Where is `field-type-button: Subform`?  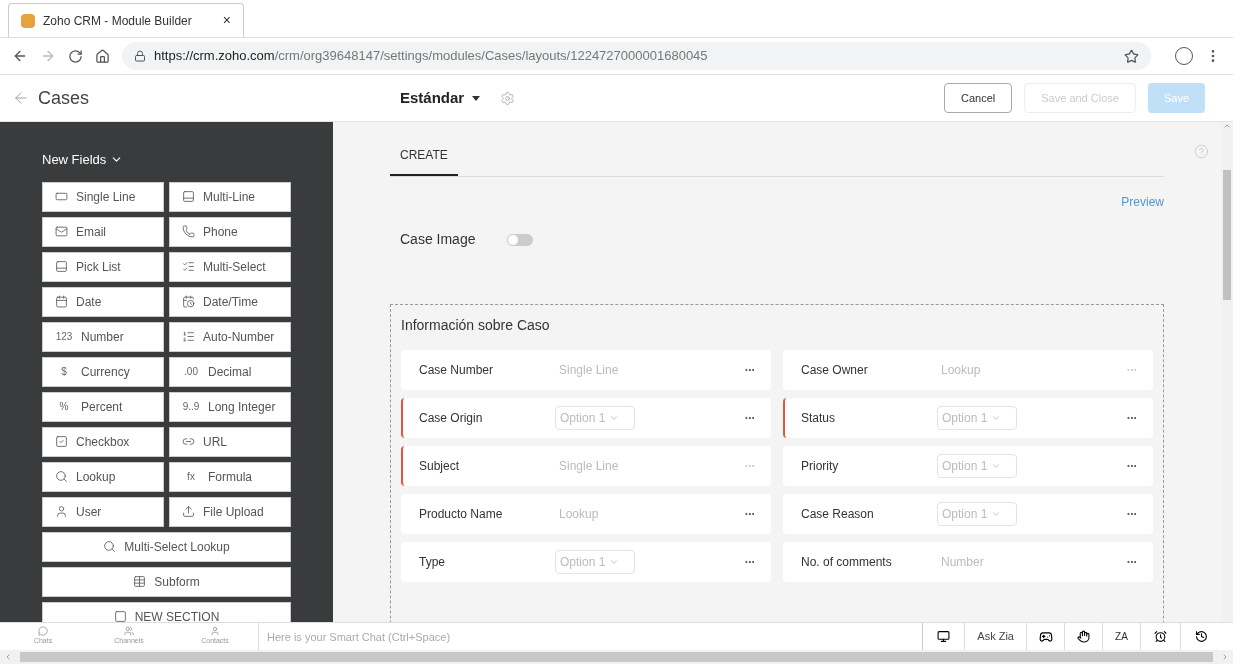 field-type-button: Subform is located at coordinates (166, 581).